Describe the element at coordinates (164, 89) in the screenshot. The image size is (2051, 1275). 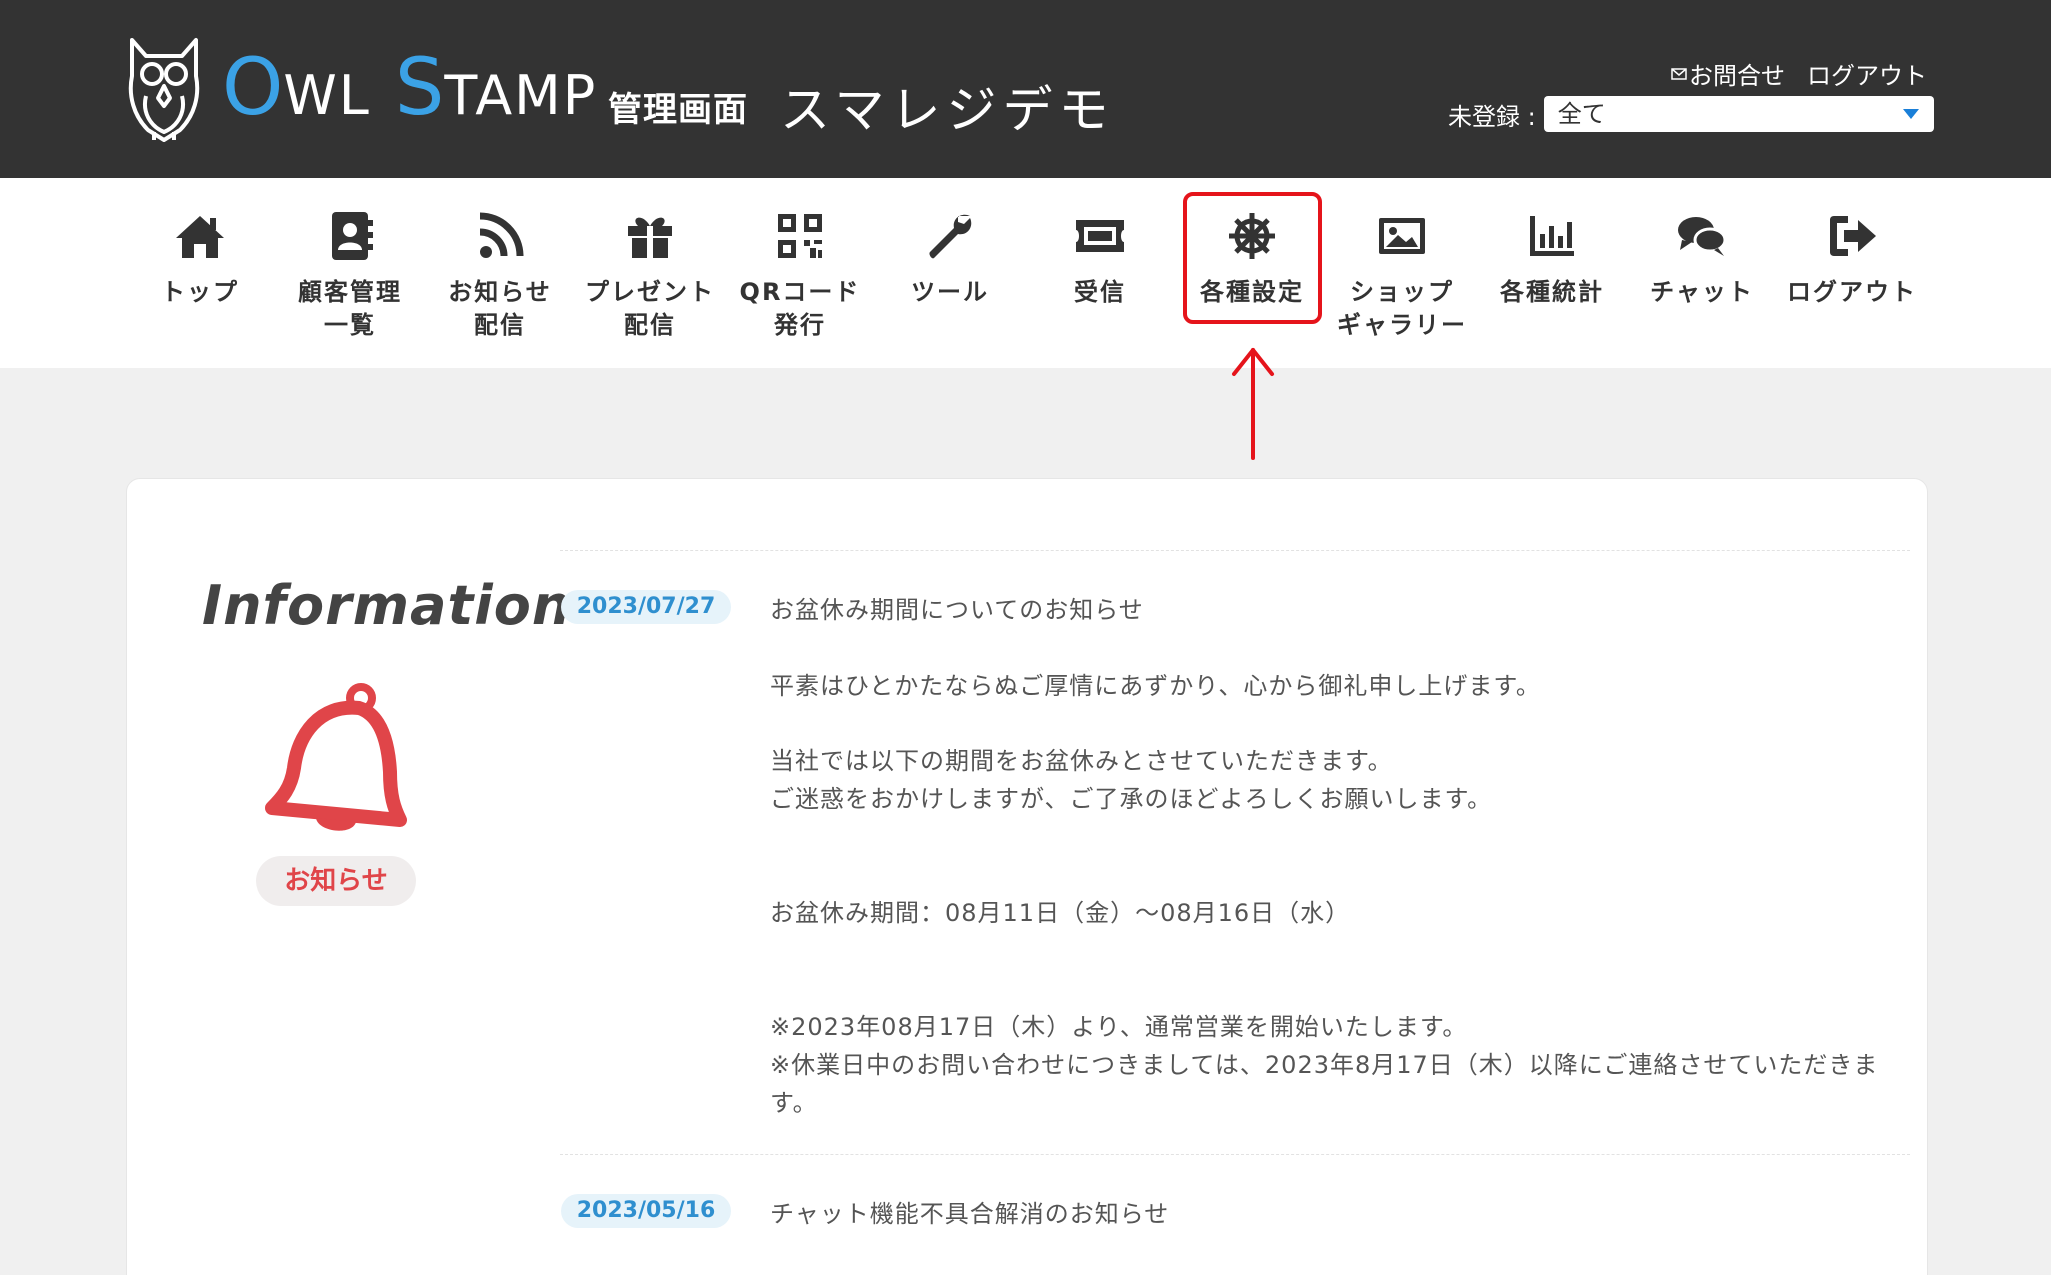
I see `owl-logo-icon` at that location.